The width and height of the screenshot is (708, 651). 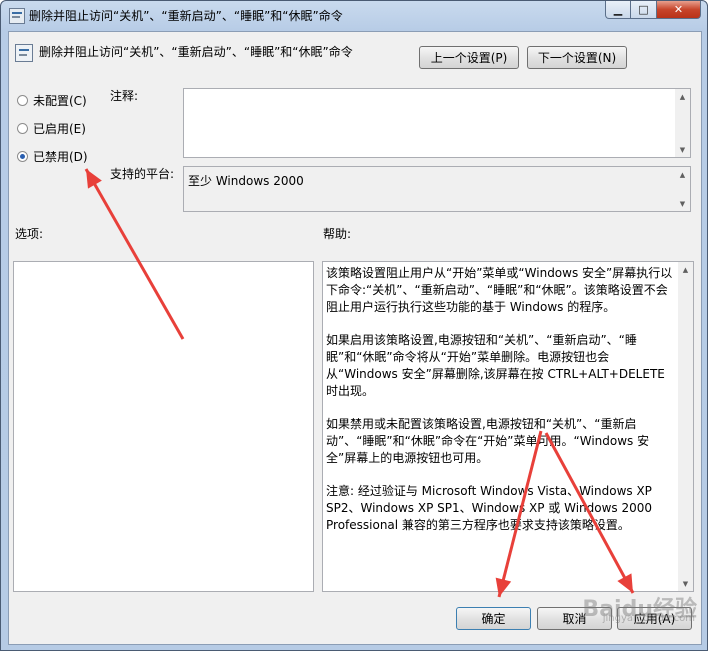 I want to click on annotation-arrow-head, so click(x=503, y=587).